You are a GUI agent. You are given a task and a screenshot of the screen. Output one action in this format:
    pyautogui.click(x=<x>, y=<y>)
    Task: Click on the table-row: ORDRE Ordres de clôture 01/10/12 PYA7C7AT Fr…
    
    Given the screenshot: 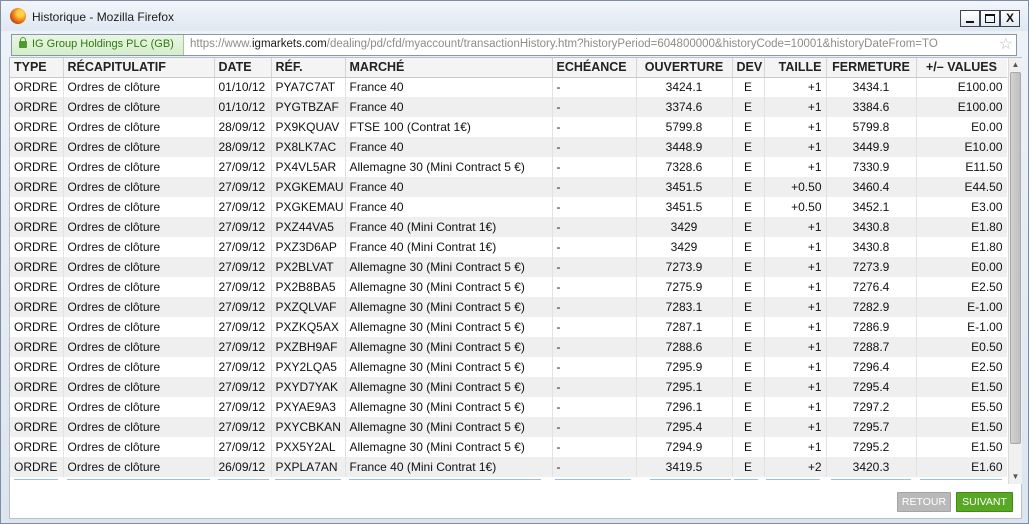 What is the action you would take?
    pyautogui.click(x=508, y=87)
    